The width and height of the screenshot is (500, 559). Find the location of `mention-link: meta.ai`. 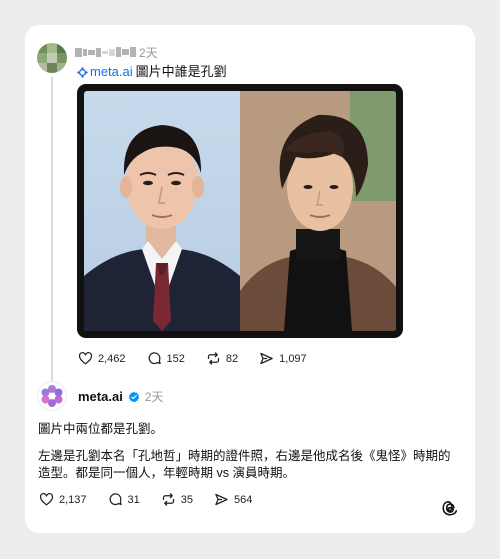

mention-link: meta.ai is located at coordinates (105, 72).